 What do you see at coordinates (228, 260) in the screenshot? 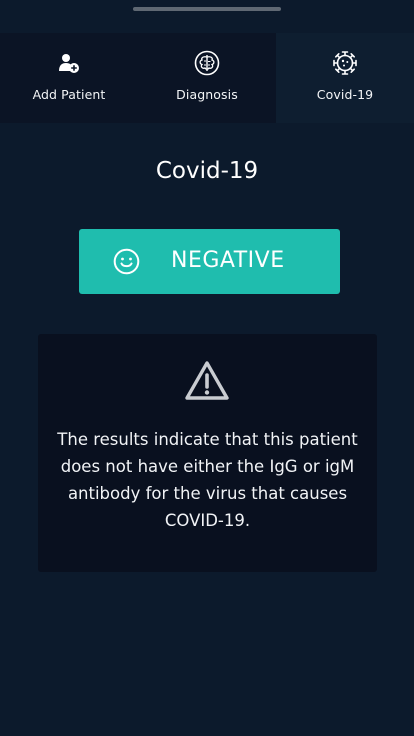
I see `result-label: NEGATIVE` at bounding box center [228, 260].